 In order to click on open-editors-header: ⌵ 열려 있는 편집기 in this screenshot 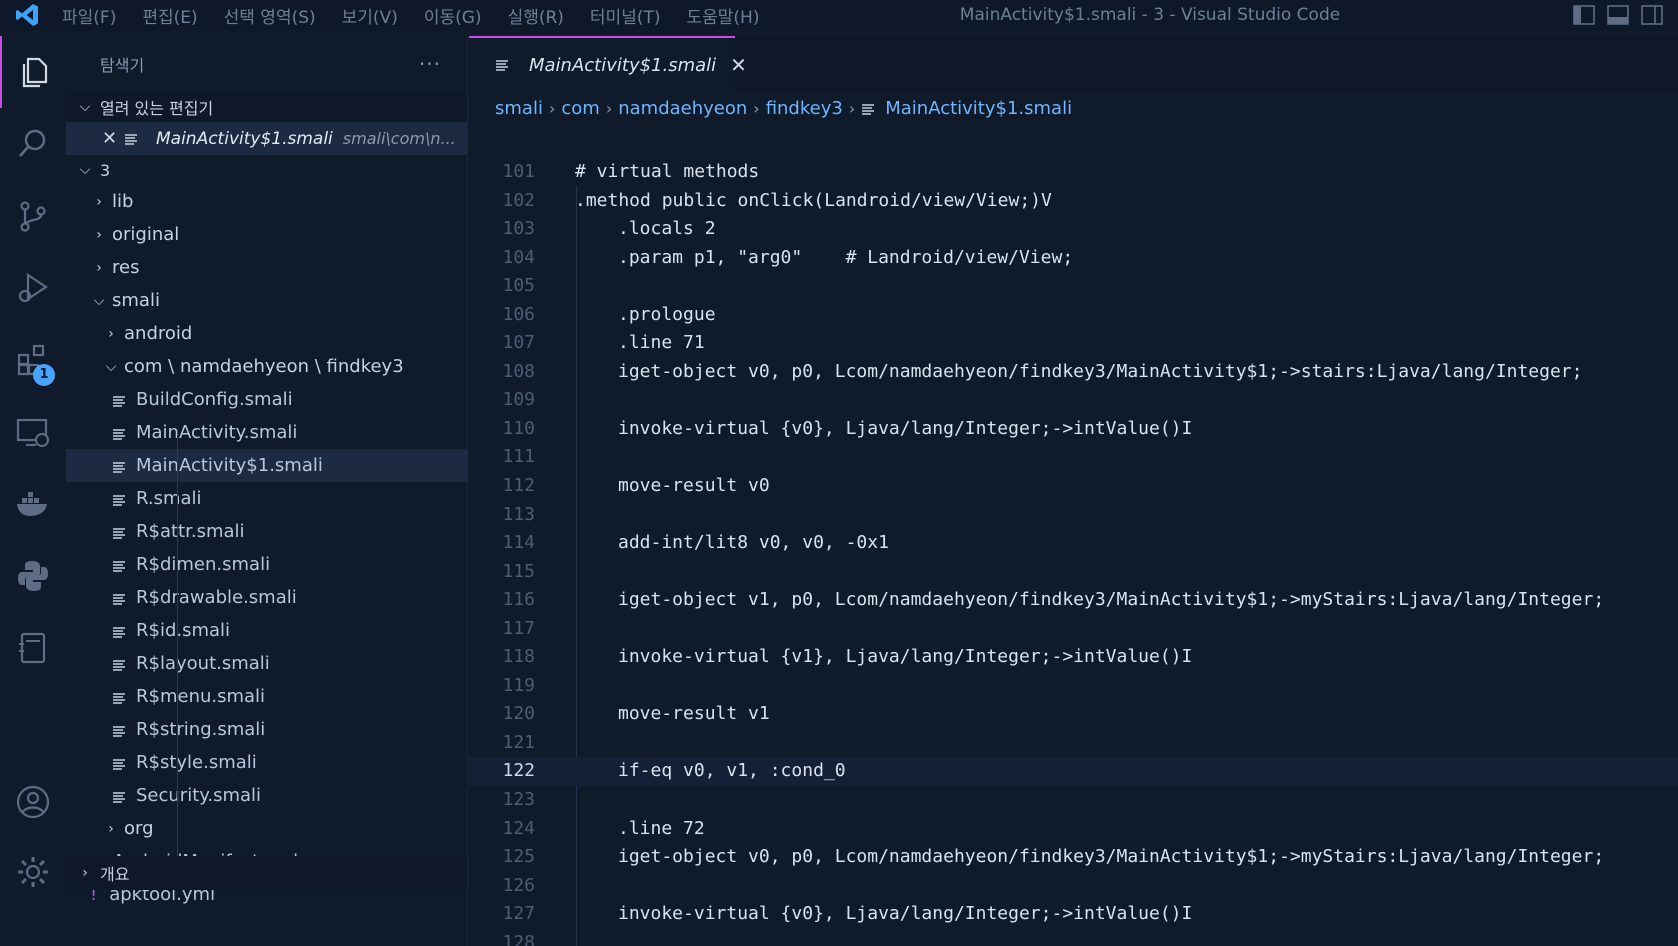, I will do `click(266, 107)`.